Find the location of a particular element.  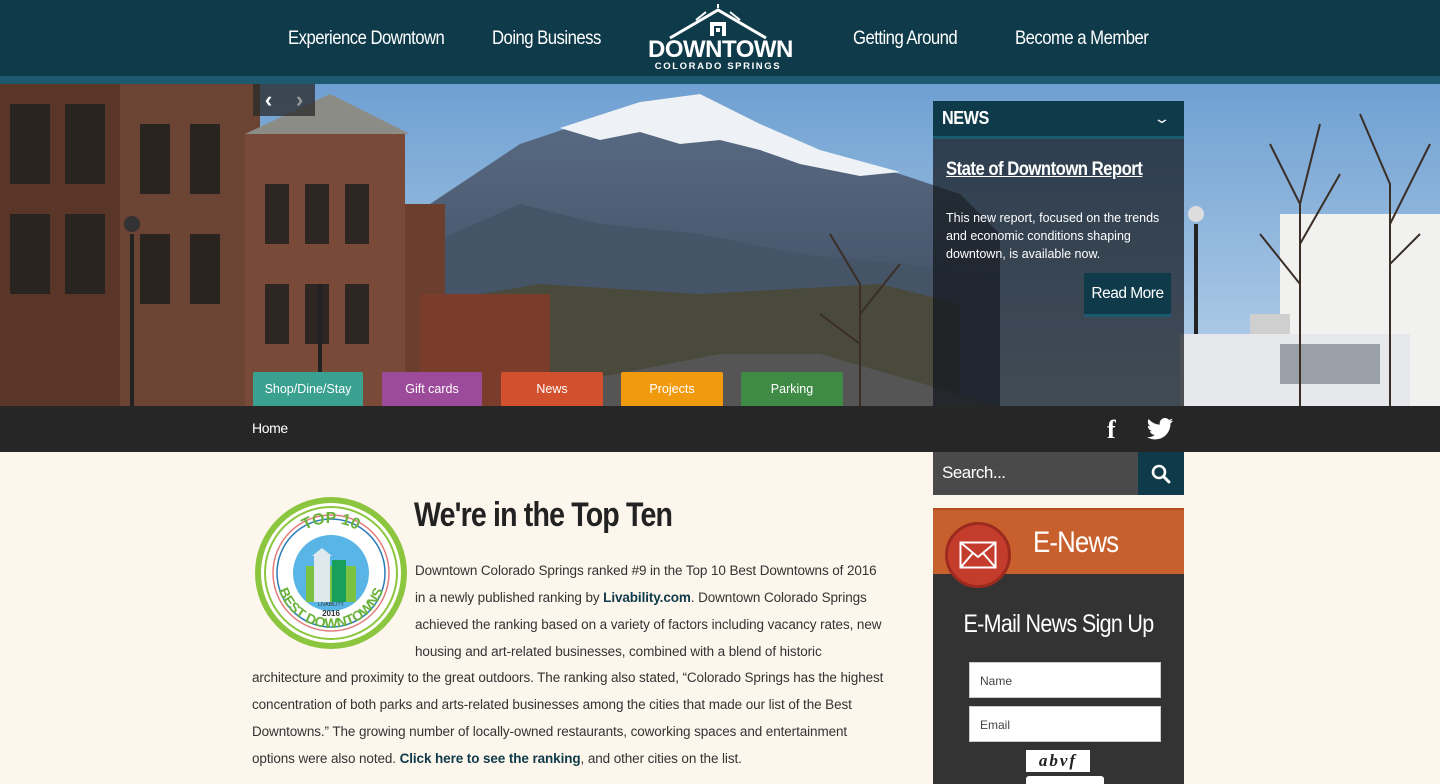

quick-link-shop-dine-stay: Shop/Dine/Stay is located at coordinates (308, 389).